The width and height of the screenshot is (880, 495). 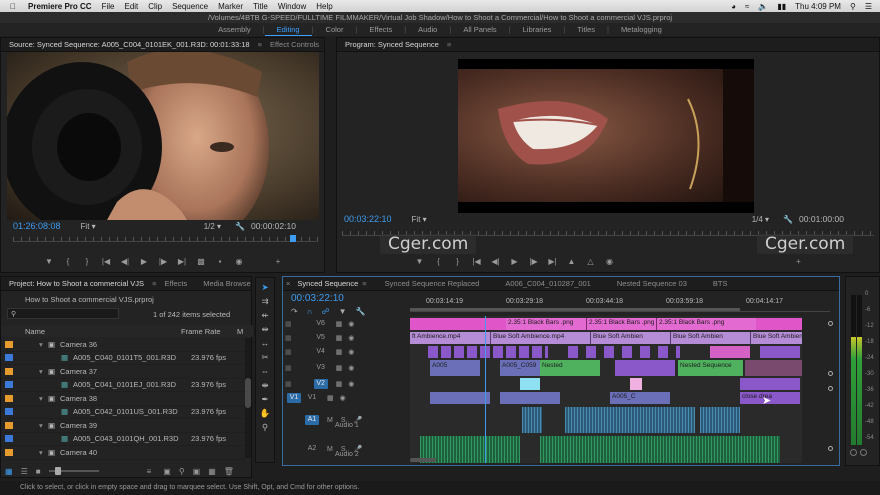 What do you see at coordinates (317, 298) in the screenshot?
I see `timeline-playhead-timecode: 00:03:22:10` at bounding box center [317, 298].